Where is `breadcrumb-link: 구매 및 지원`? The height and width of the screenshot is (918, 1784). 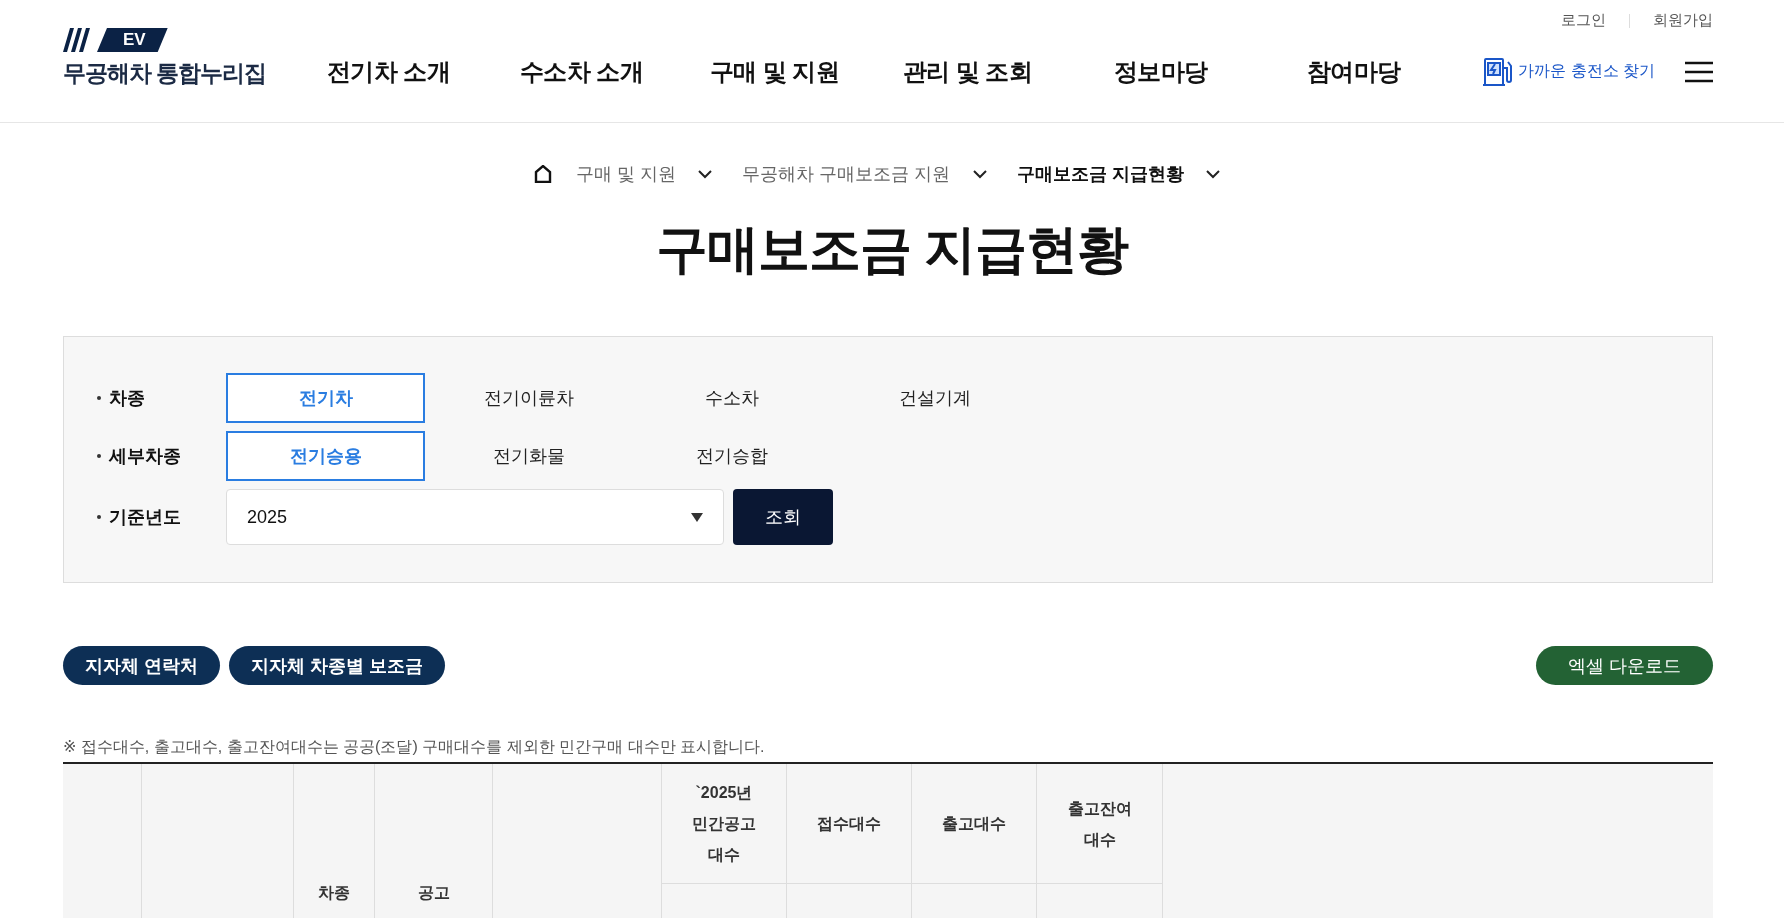 breadcrumb-link: 구매 및 지원 is located at coordinates (626, 174).